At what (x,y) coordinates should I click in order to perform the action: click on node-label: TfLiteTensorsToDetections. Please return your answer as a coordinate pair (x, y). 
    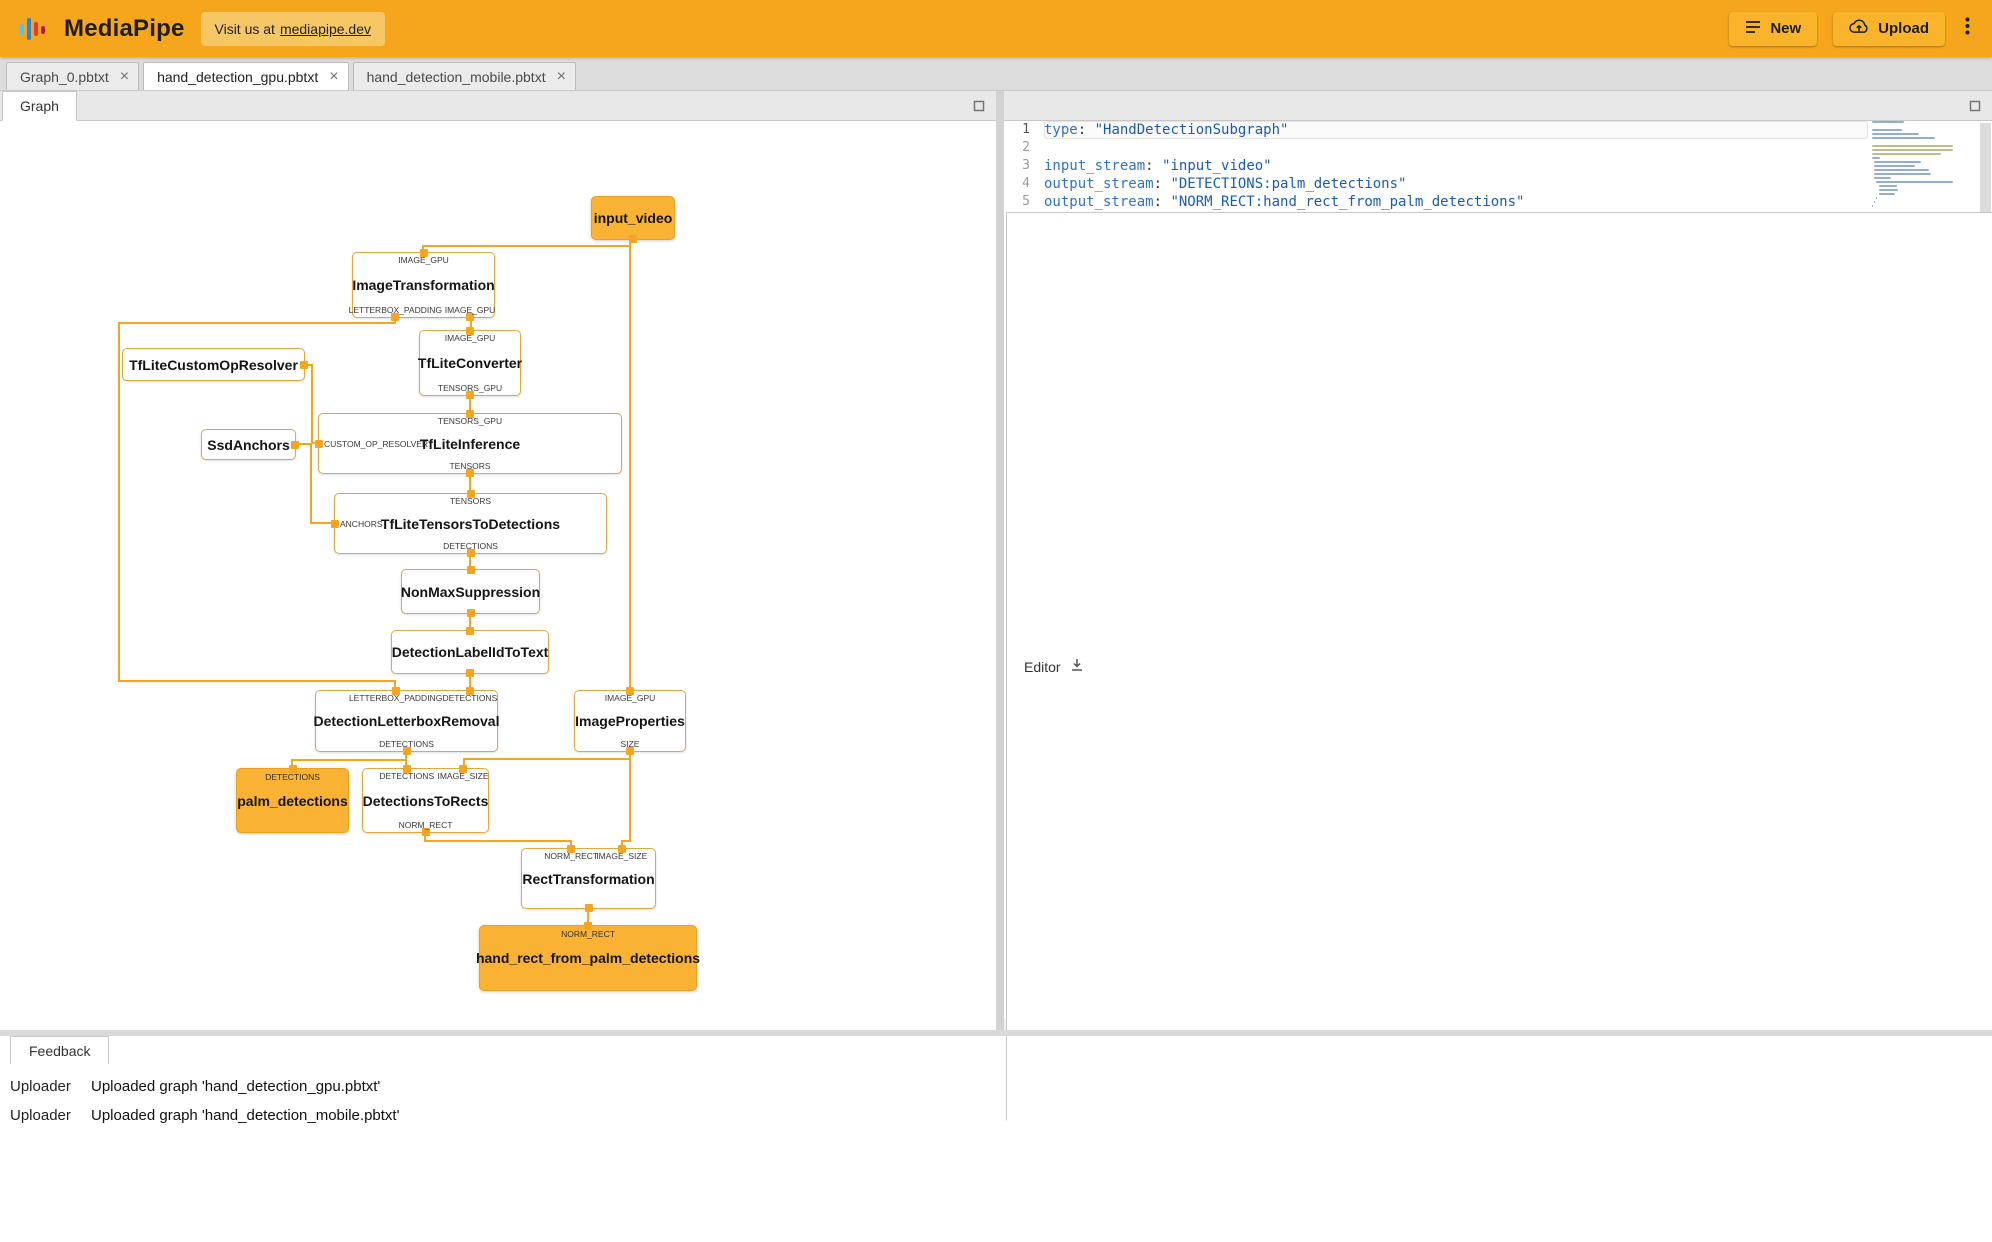
    Looking at the image, I should click on (470, 523).